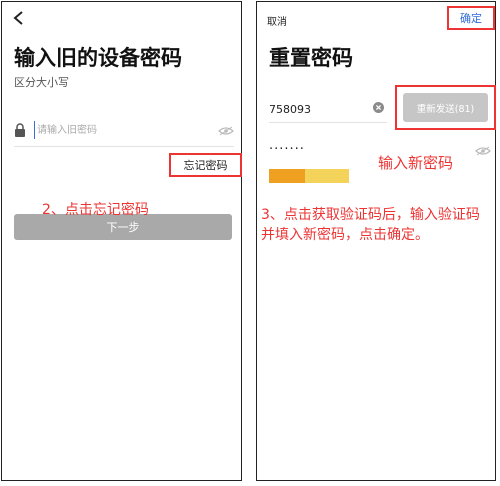  Describe the element at coordinates (378, 107) in the screenshot. I see `clear-icon` at that location.